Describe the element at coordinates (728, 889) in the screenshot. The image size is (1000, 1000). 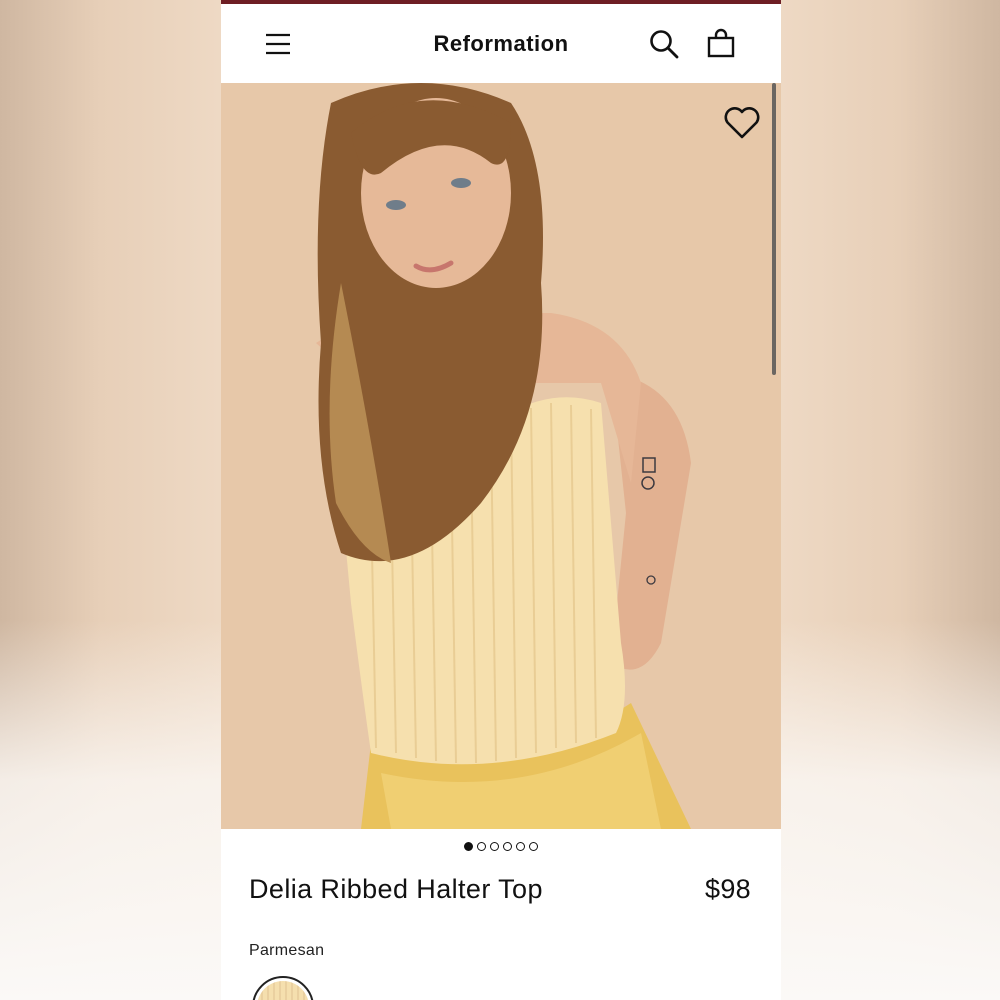
I see `product-price: $98` at that location.